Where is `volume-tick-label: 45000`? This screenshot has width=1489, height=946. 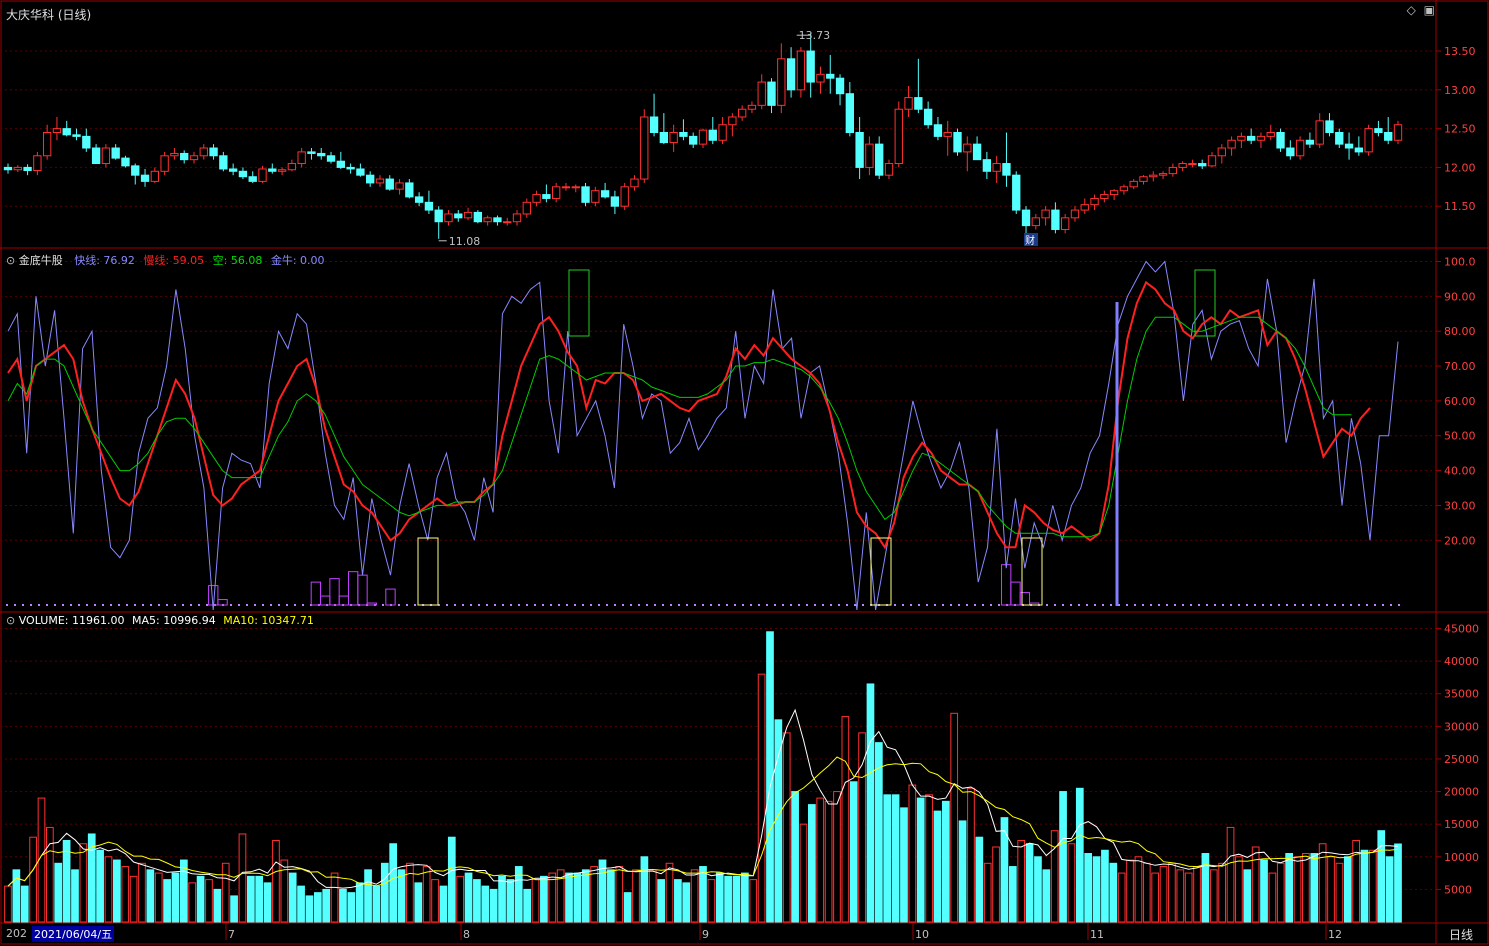
volume-tick-label: 45000 is located at coordinates (1461, 629).